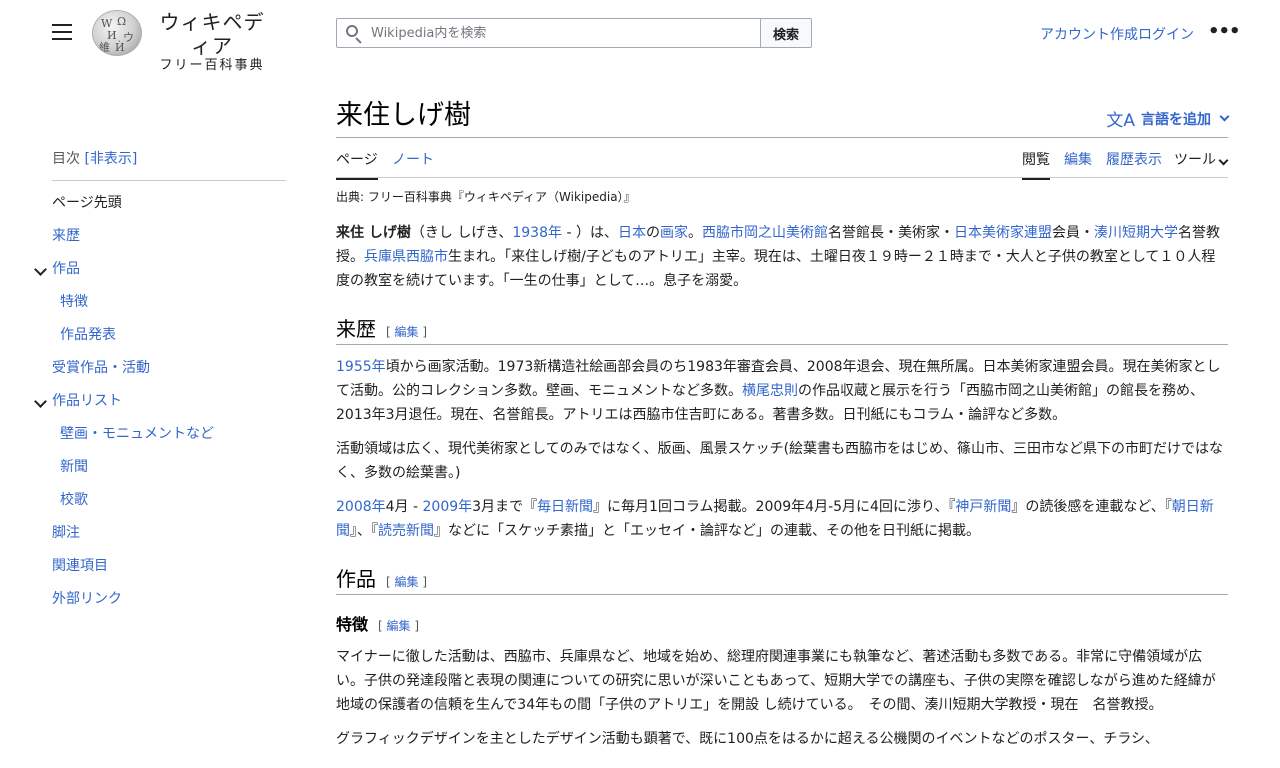  What do you see at coordinates (87, 401) in the screenshot?
I see `toc-item-label: 作品リスト` at bounding box center [87, 401].